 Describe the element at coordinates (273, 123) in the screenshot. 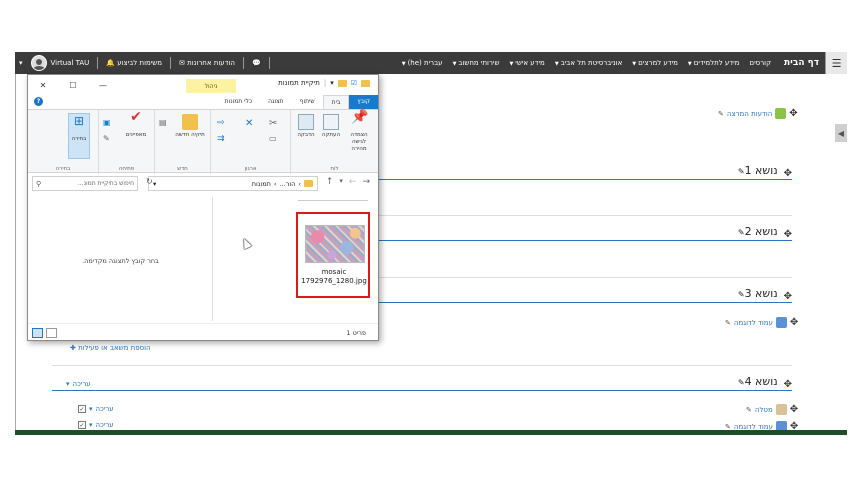

I see `cut-icon: ✂` at that location.